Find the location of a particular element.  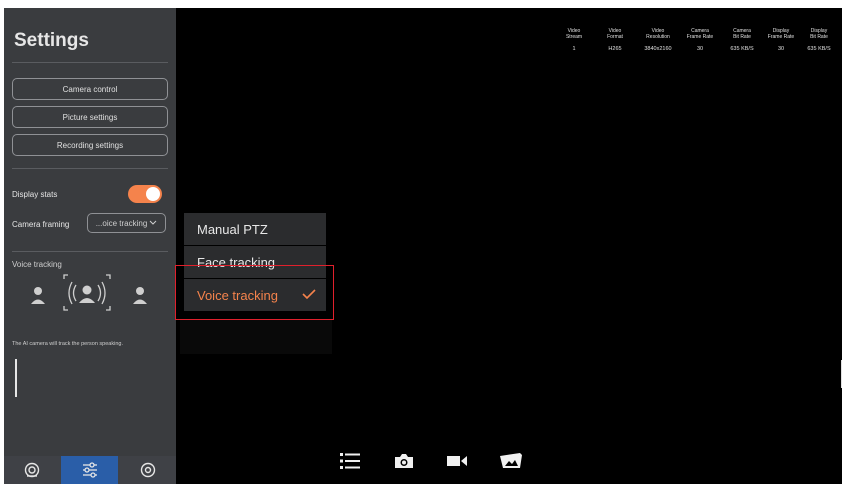

tab-camera is located at coordinates (31, 470).